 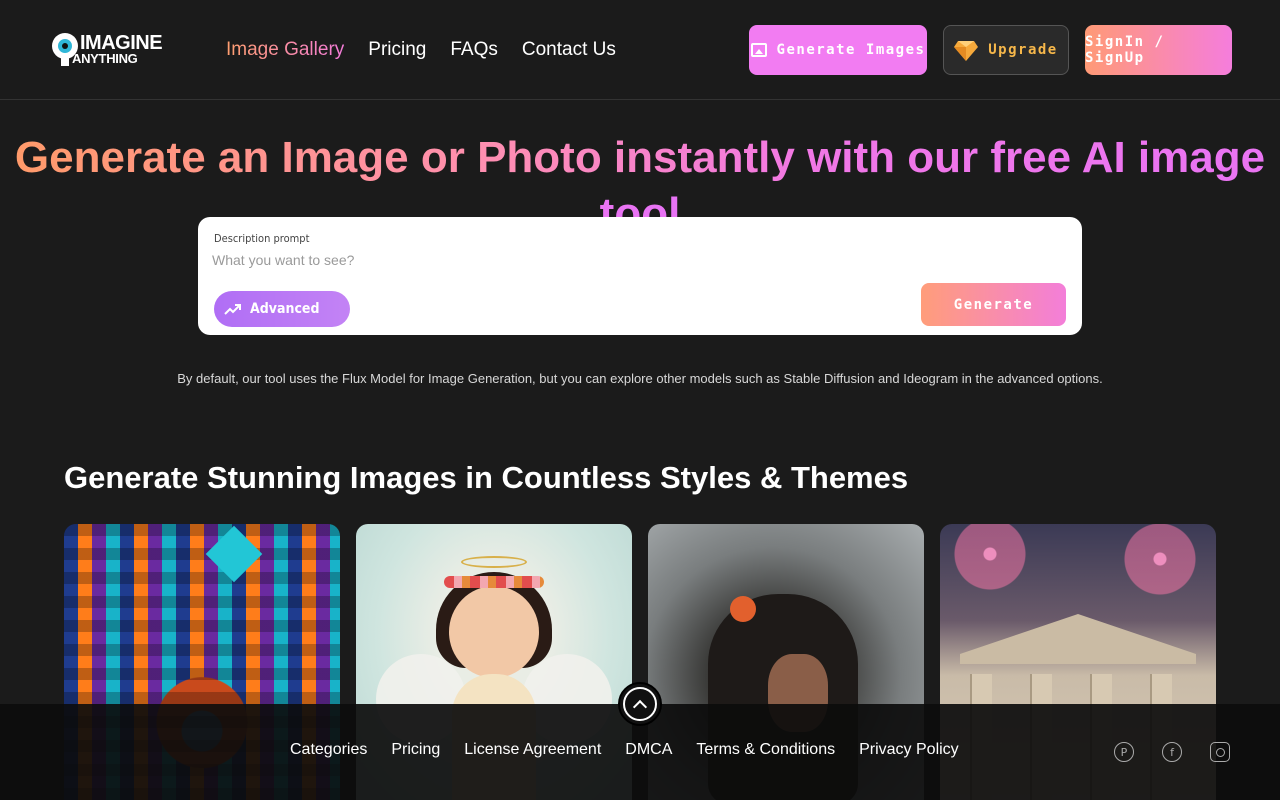 I want to click on advanced-button: Advanced, so click(x=282, y=309).